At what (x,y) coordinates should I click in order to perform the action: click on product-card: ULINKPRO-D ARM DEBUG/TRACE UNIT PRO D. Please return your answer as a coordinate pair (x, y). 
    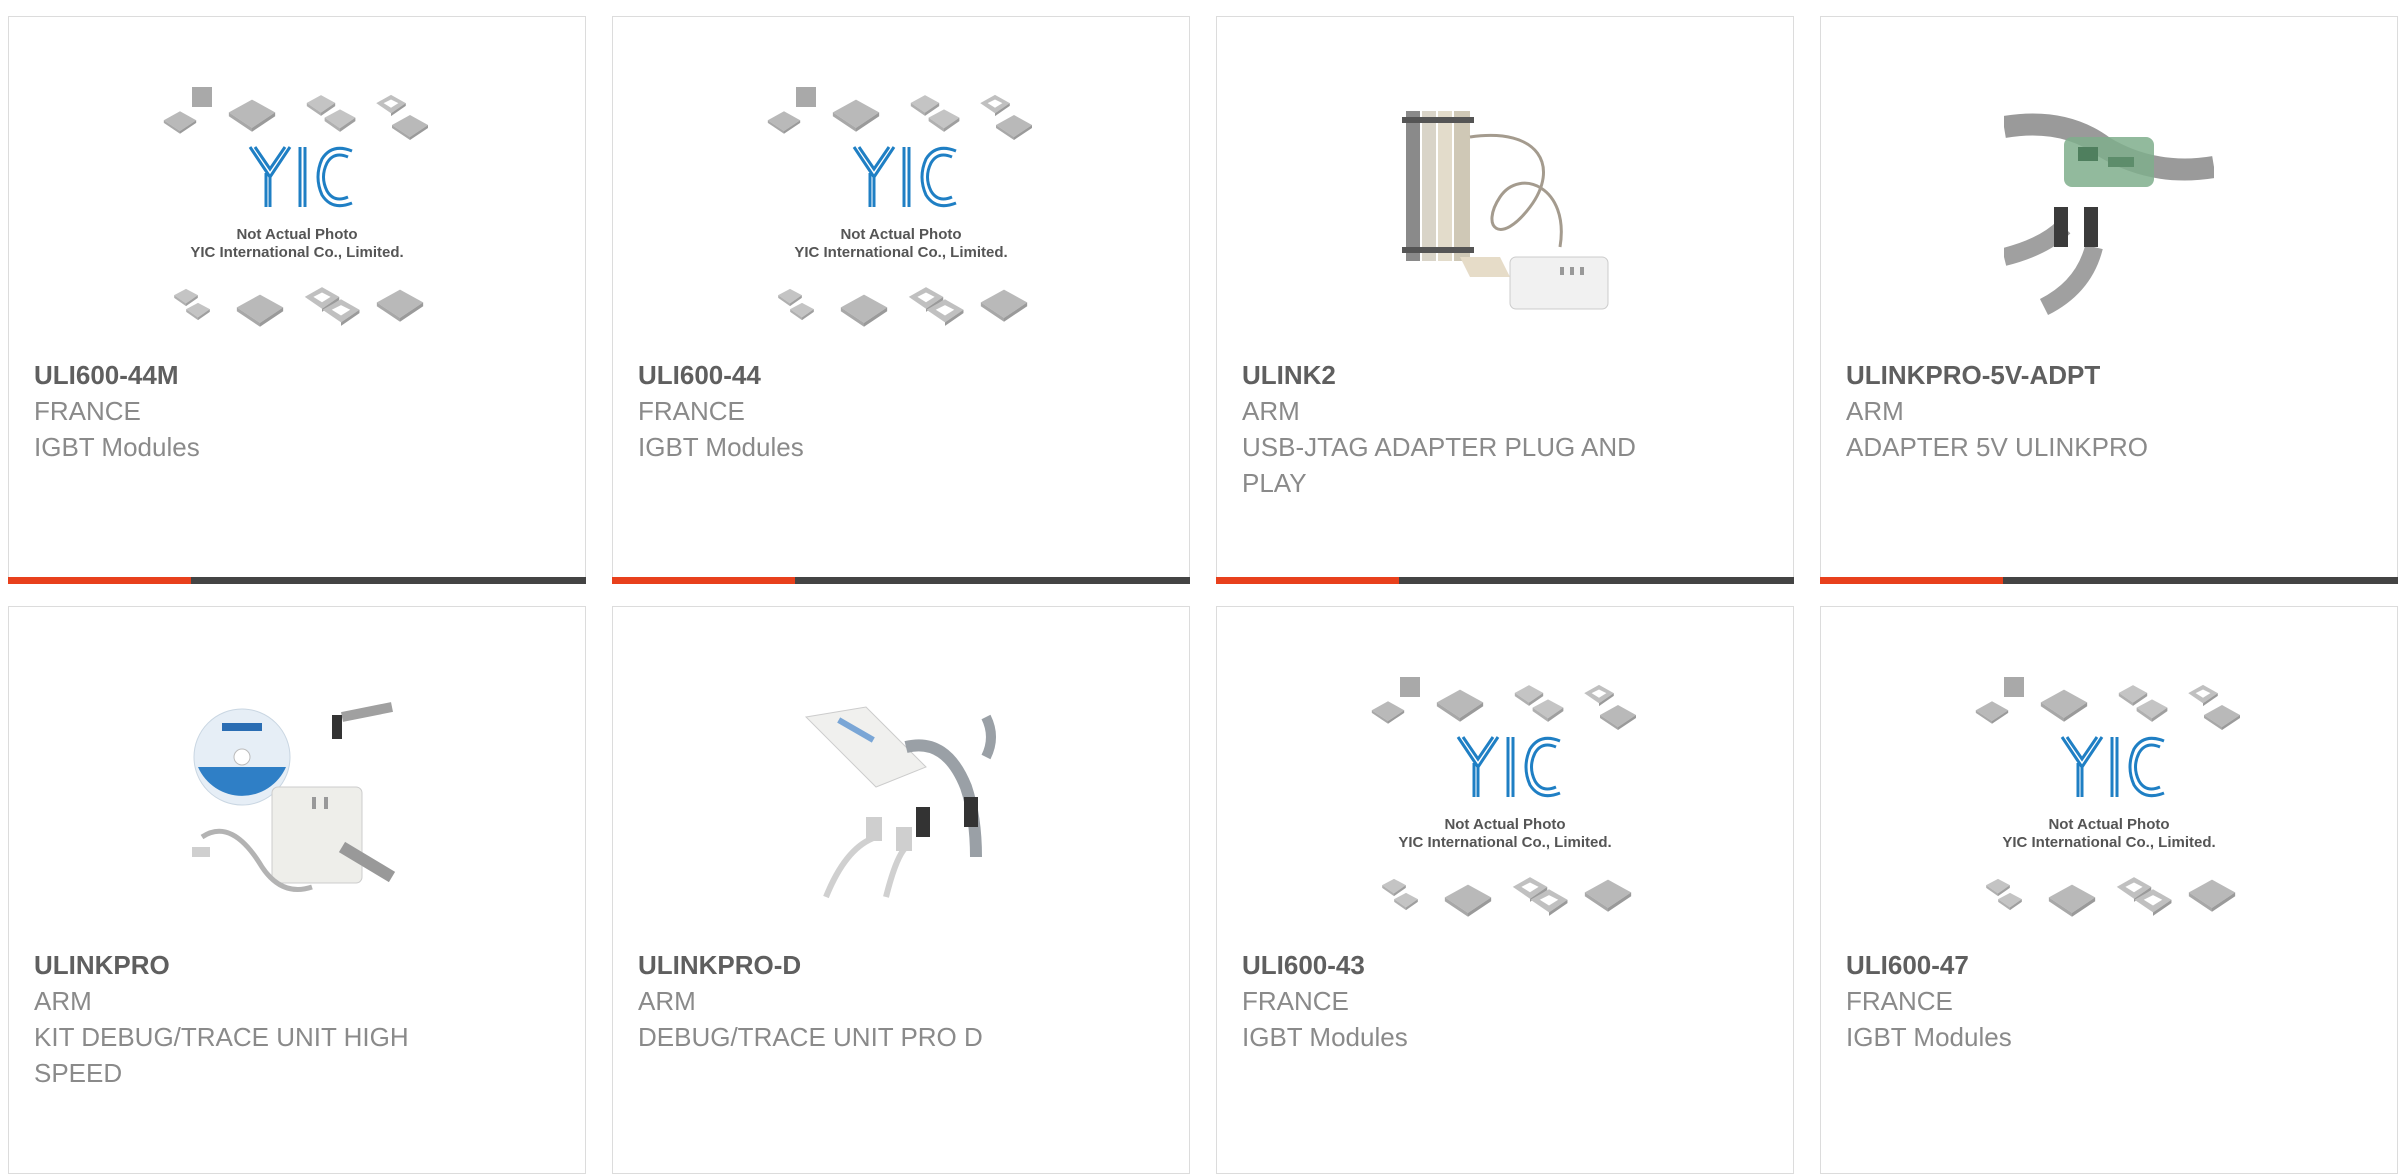
    Looking at the image, I should click on (901, 890).